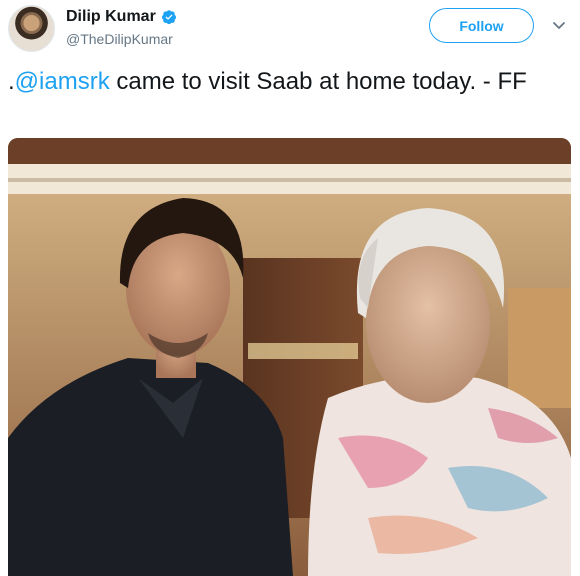 This screenshot has width=580, height=576. What do you see at coordinates (168, 17) in the screenshot?
I see `verified-badge-icon` at bounding box center [168, 17].